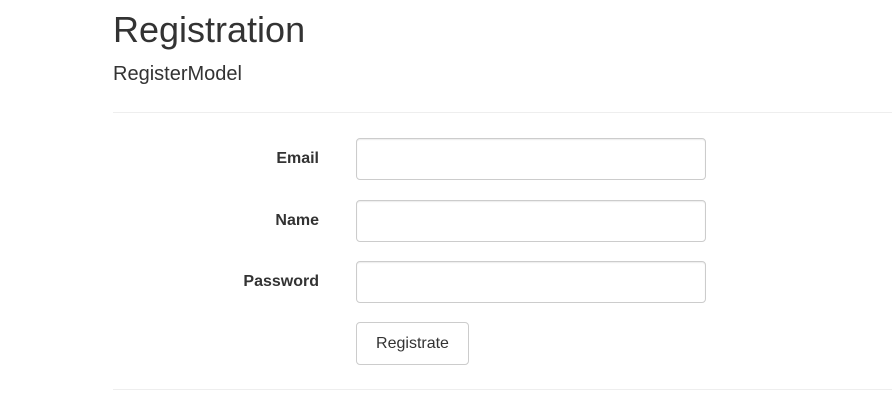 Image resolution: width=892 pixels, height=417 pixels. I want to click on password-row: Password, so click(502, 282).